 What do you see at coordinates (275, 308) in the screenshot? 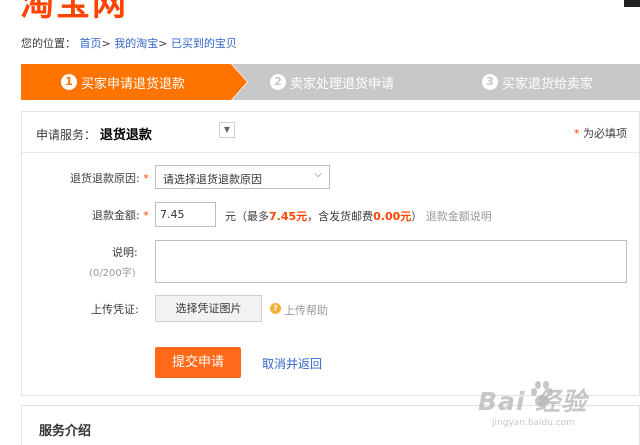
I see `question-icon: ?` at bounding box center [275, 308].